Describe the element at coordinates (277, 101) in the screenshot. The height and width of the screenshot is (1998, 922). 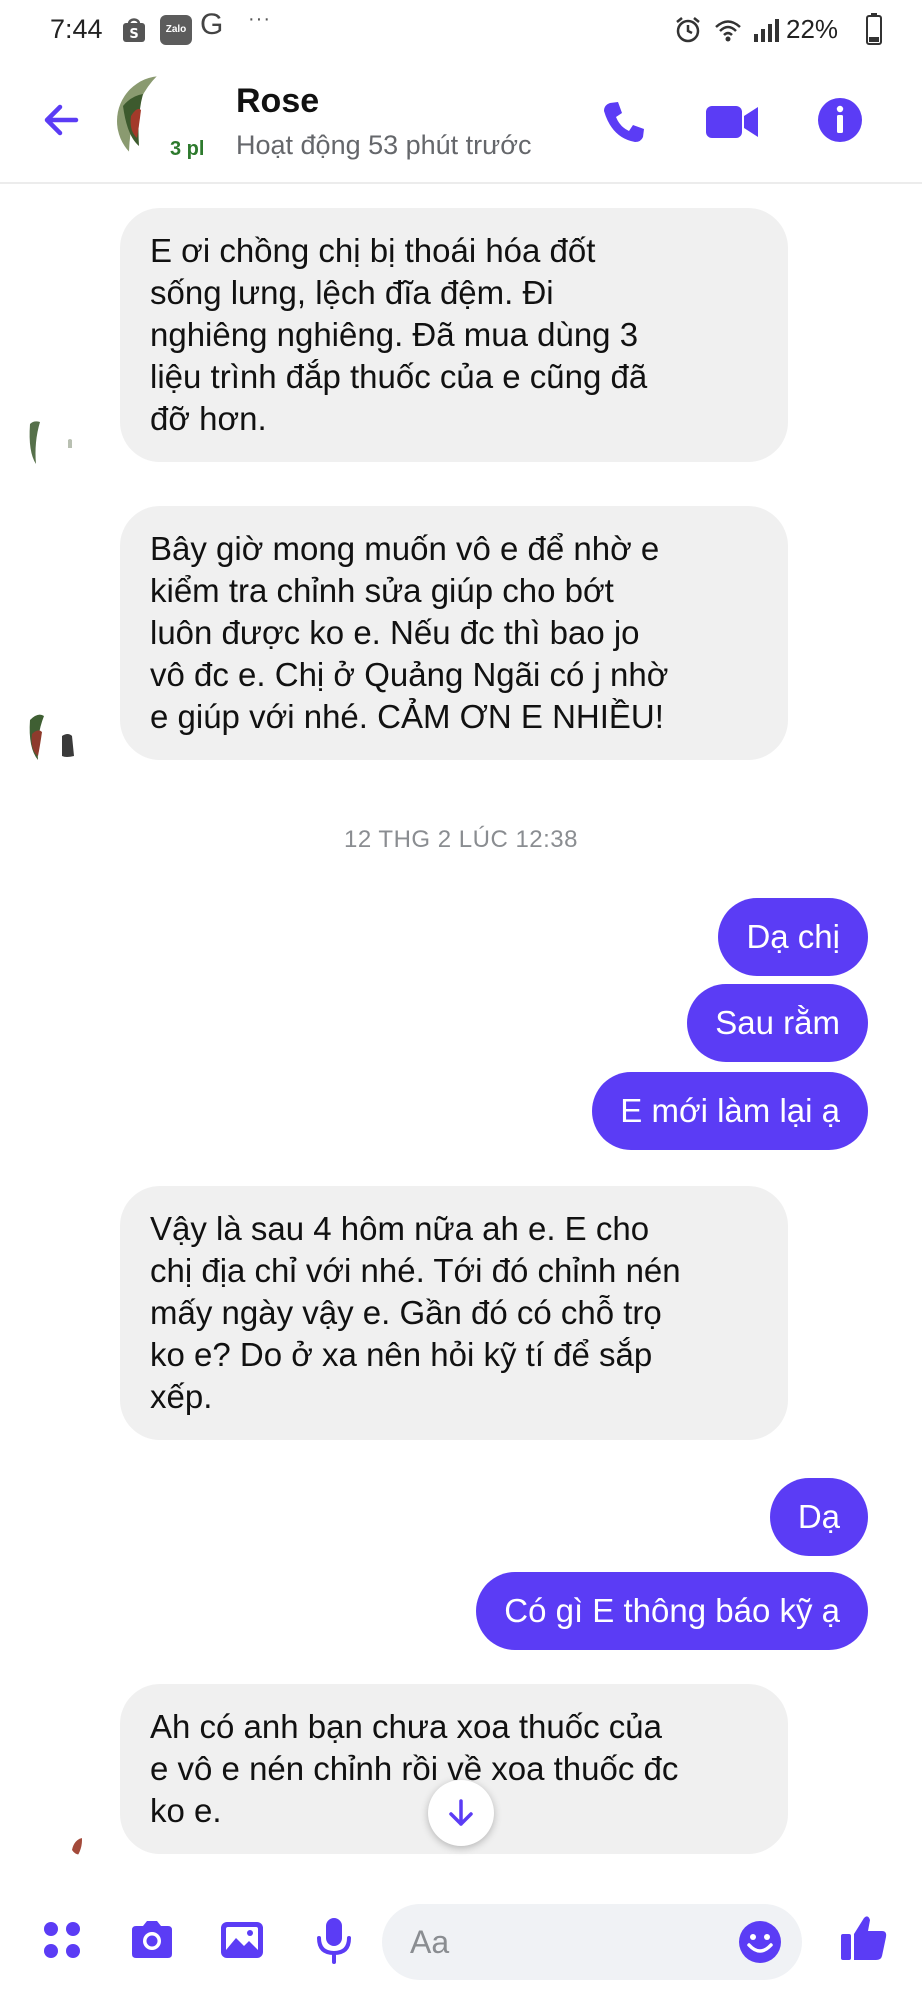
I see `contact-name: Rose` at that location.